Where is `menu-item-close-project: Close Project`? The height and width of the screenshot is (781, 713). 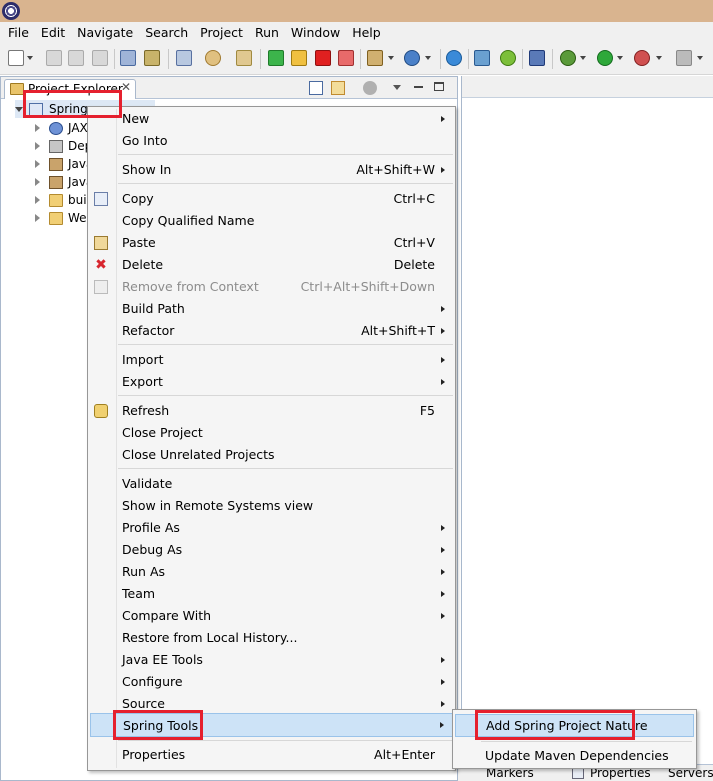
menu-item-close-project: Close Project is located at coordinates (271, 433).